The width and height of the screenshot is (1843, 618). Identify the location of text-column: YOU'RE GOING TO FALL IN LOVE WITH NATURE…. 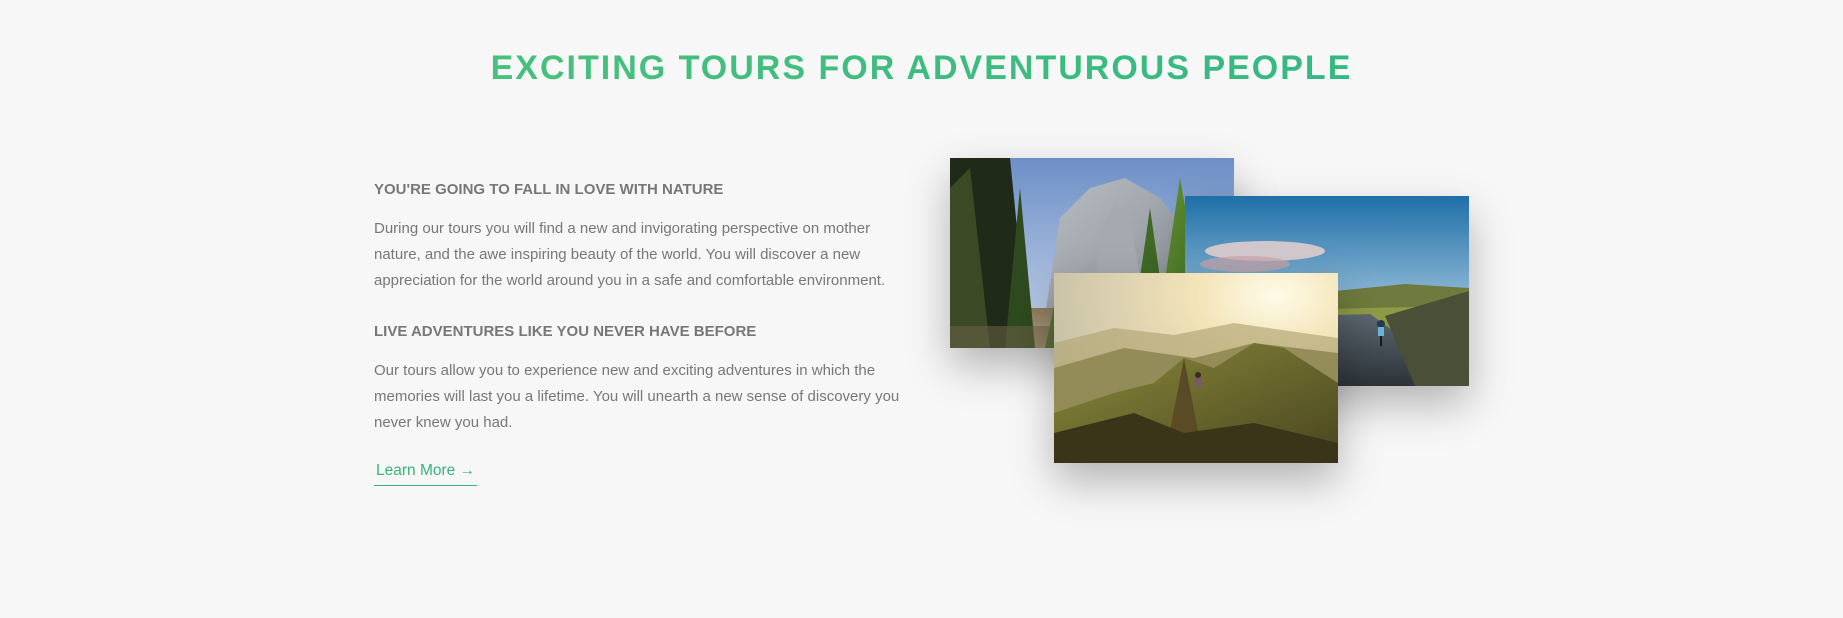
(639, 332).